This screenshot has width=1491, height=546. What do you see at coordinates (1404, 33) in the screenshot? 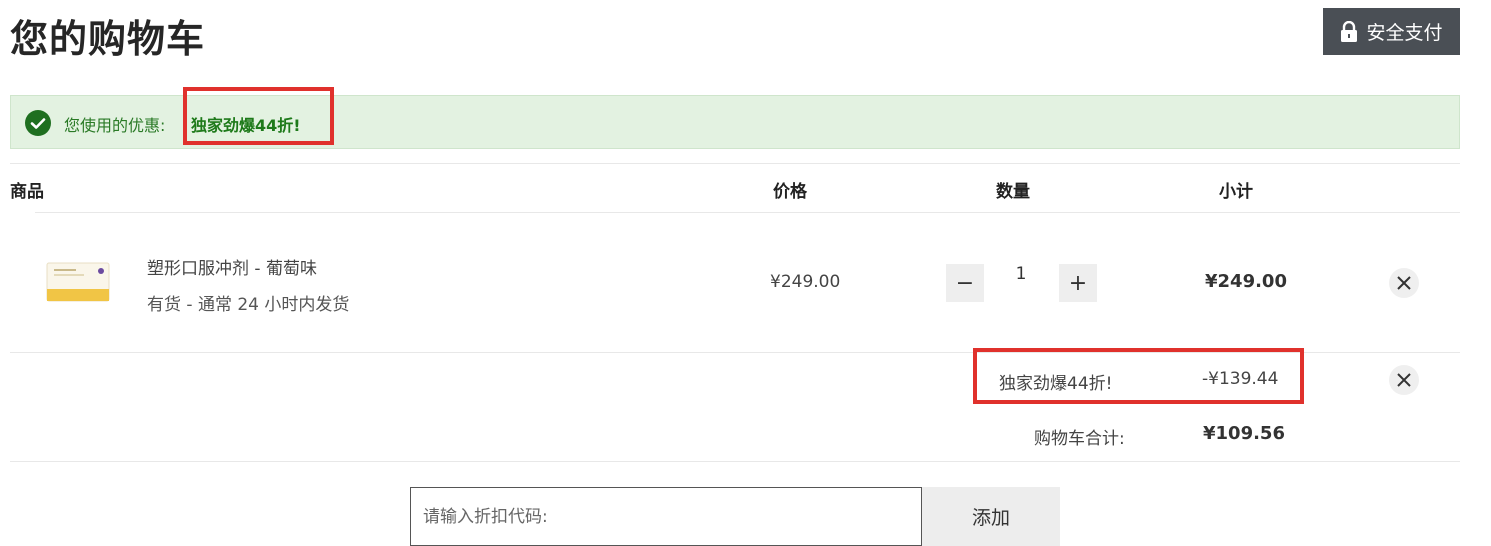
I see `secure-checkout-label: 安全支付` at bounding box center [1404, 33].